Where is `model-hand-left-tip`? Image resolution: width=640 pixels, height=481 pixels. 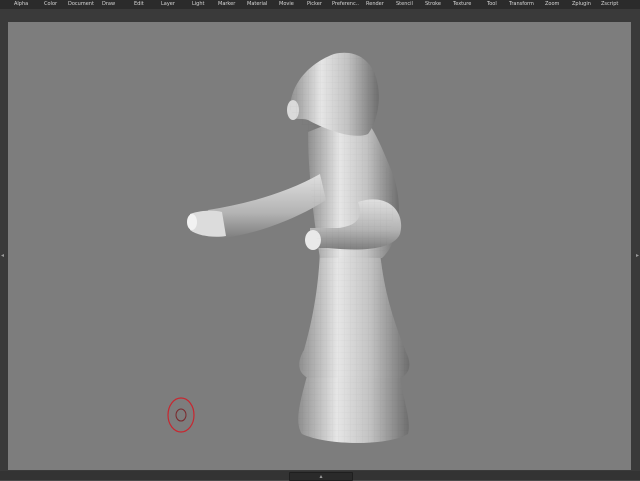 model-hand-left-tip is located at coordinates (192, 222).